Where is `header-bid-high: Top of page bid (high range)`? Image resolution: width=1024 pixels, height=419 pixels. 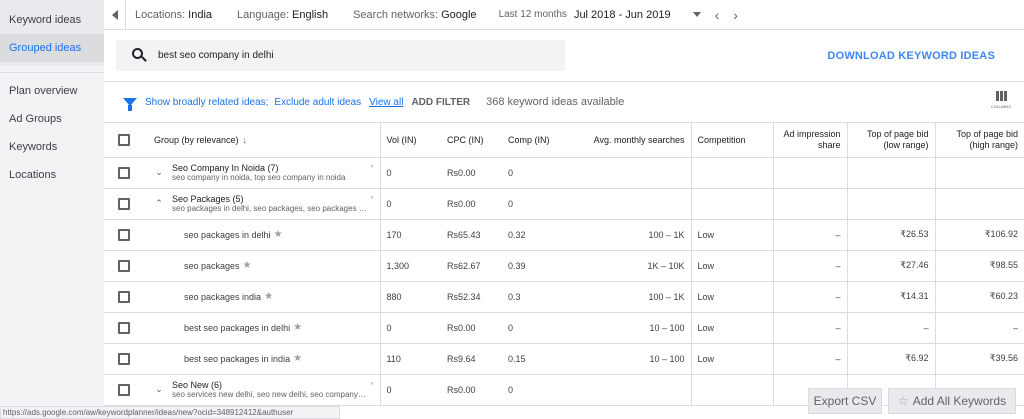
header-bid-high: Top of page bid (high range) is located at coordinates (979, 140).